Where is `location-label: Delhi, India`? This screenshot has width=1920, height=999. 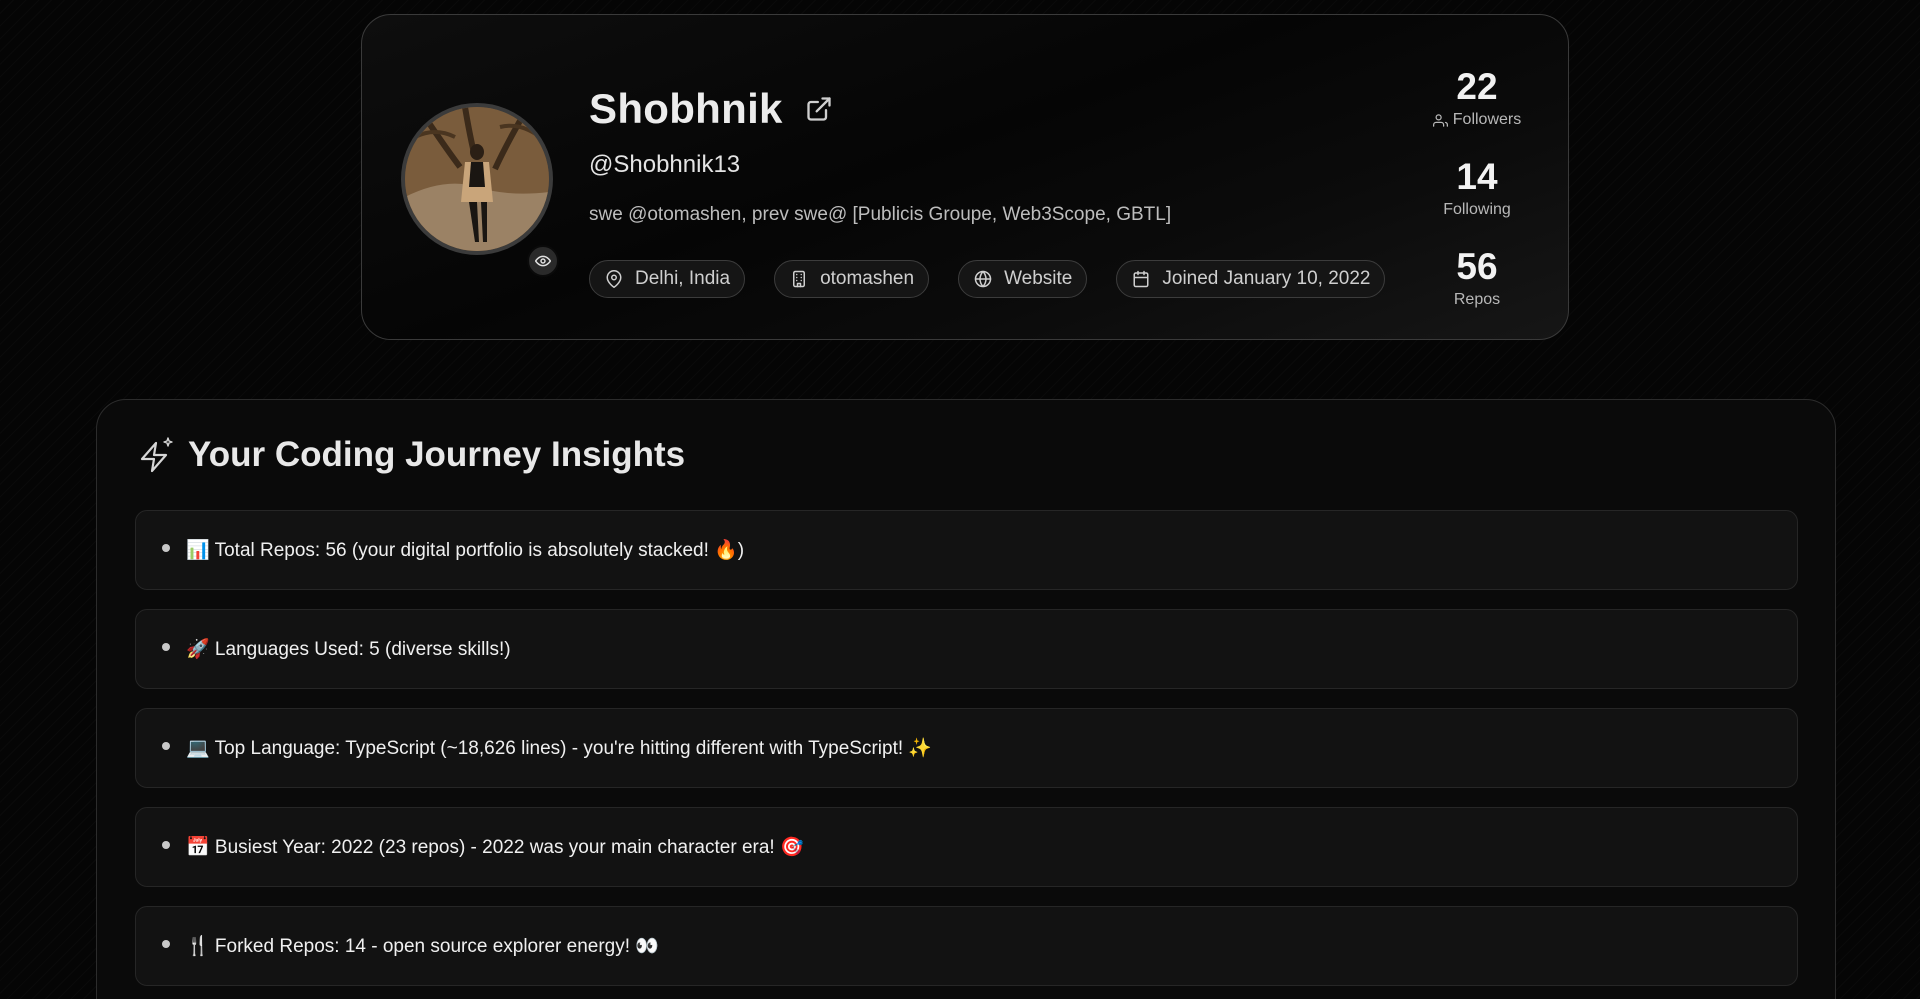 location-label: Delhi, India is located at coordinates (683, 278).